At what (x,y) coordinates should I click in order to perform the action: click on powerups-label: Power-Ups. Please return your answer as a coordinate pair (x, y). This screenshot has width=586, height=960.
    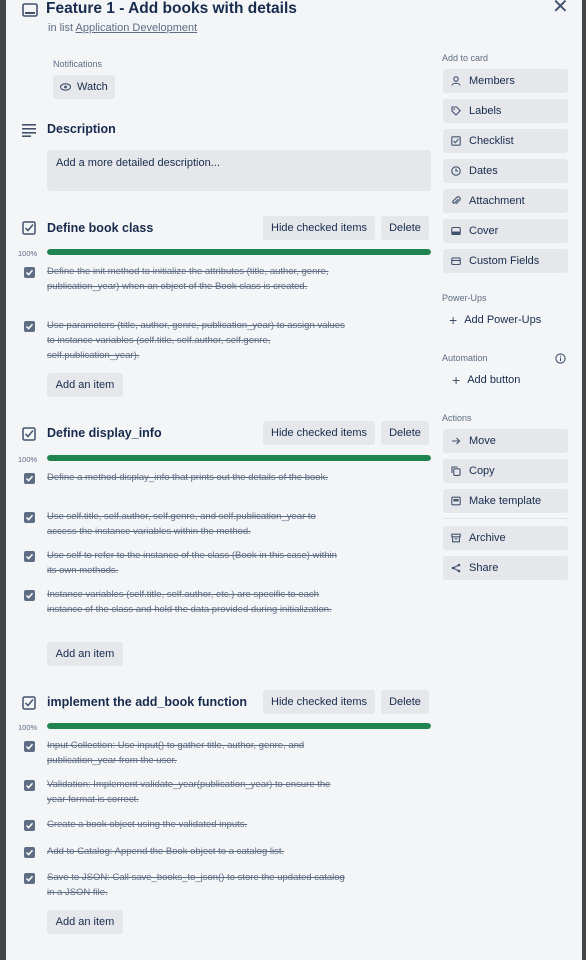
    Looking at the image, I should click on (464, 298).